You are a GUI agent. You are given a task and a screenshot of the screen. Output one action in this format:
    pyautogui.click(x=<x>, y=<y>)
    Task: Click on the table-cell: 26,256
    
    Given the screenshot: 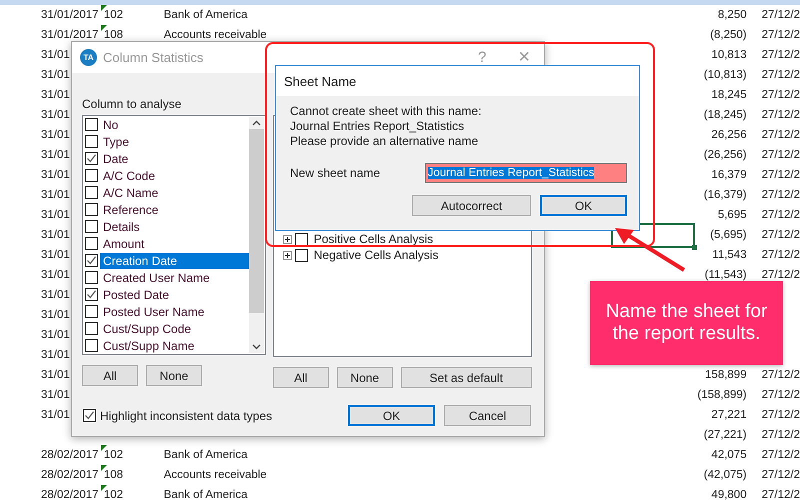 What is the action you would take?
    pyautogui.click(x=729, y=135)
    